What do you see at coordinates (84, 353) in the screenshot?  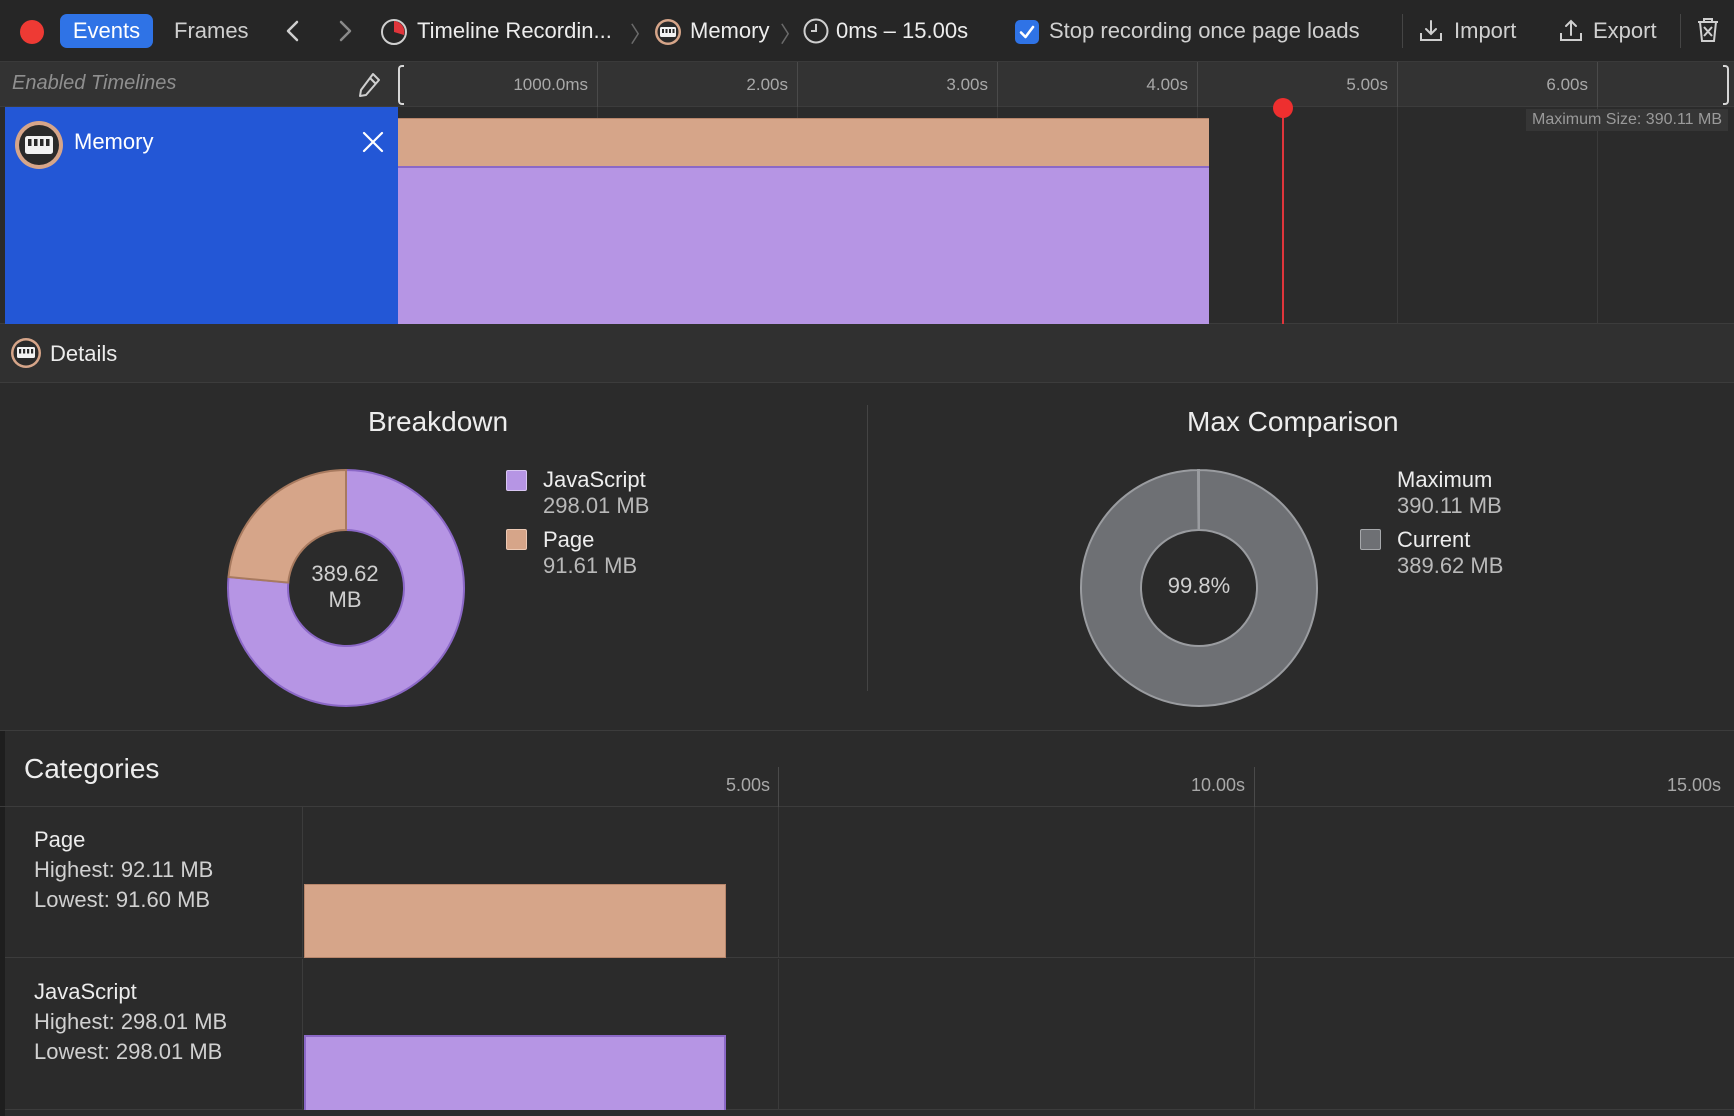 I see `details-label: Details` at bounding box center [84, 353].